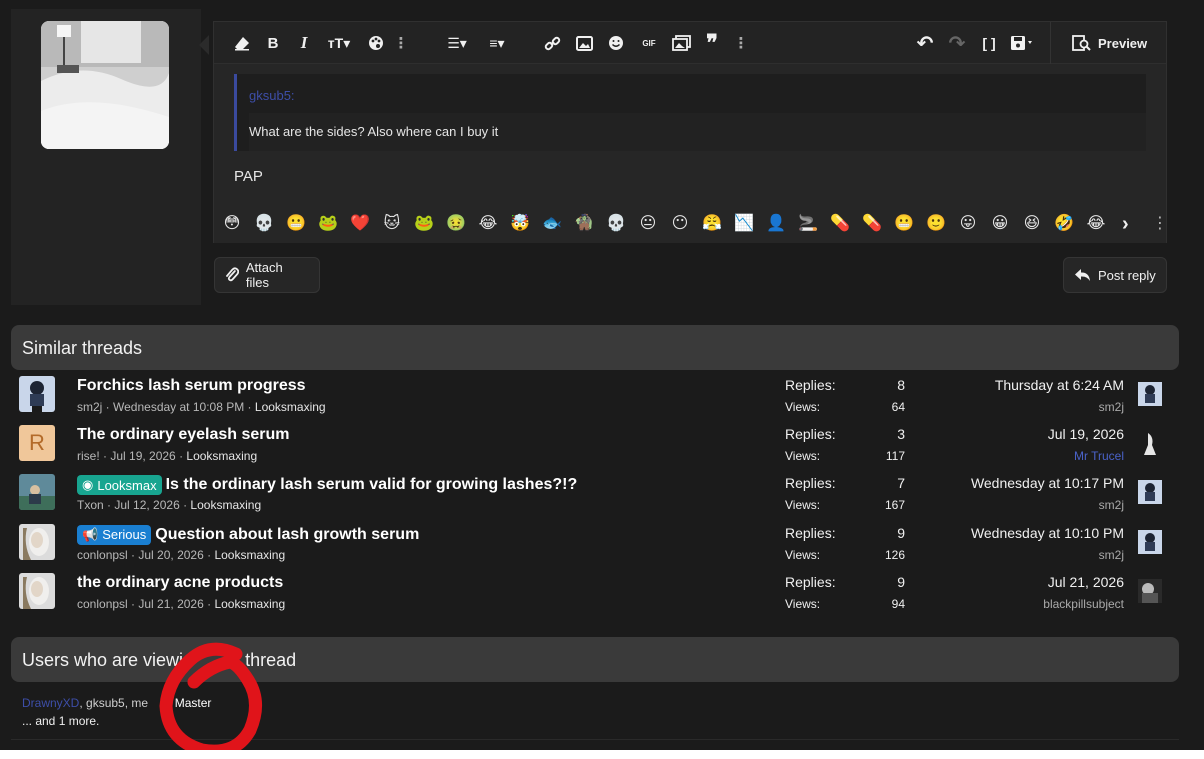 The width and height of the screenshot is (1204, 759). Describe the element at coordinates (968, 224) in the screenshot. I see `smilie-item: 😛` at that location.